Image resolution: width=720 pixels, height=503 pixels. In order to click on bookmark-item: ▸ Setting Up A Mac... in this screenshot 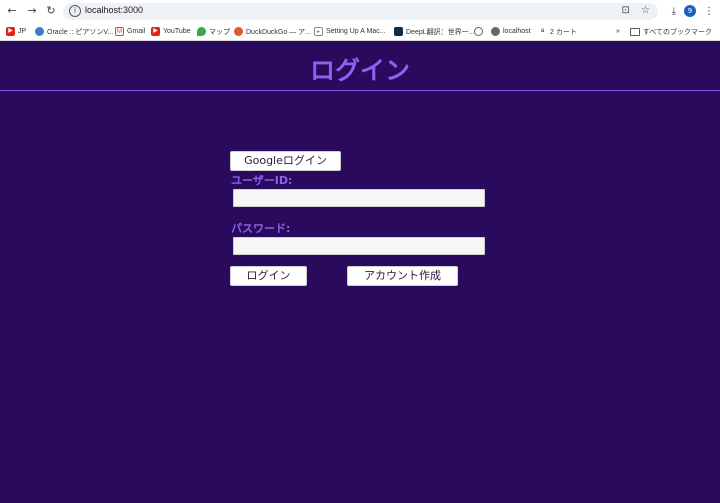, I will do `click(350, 31)`.